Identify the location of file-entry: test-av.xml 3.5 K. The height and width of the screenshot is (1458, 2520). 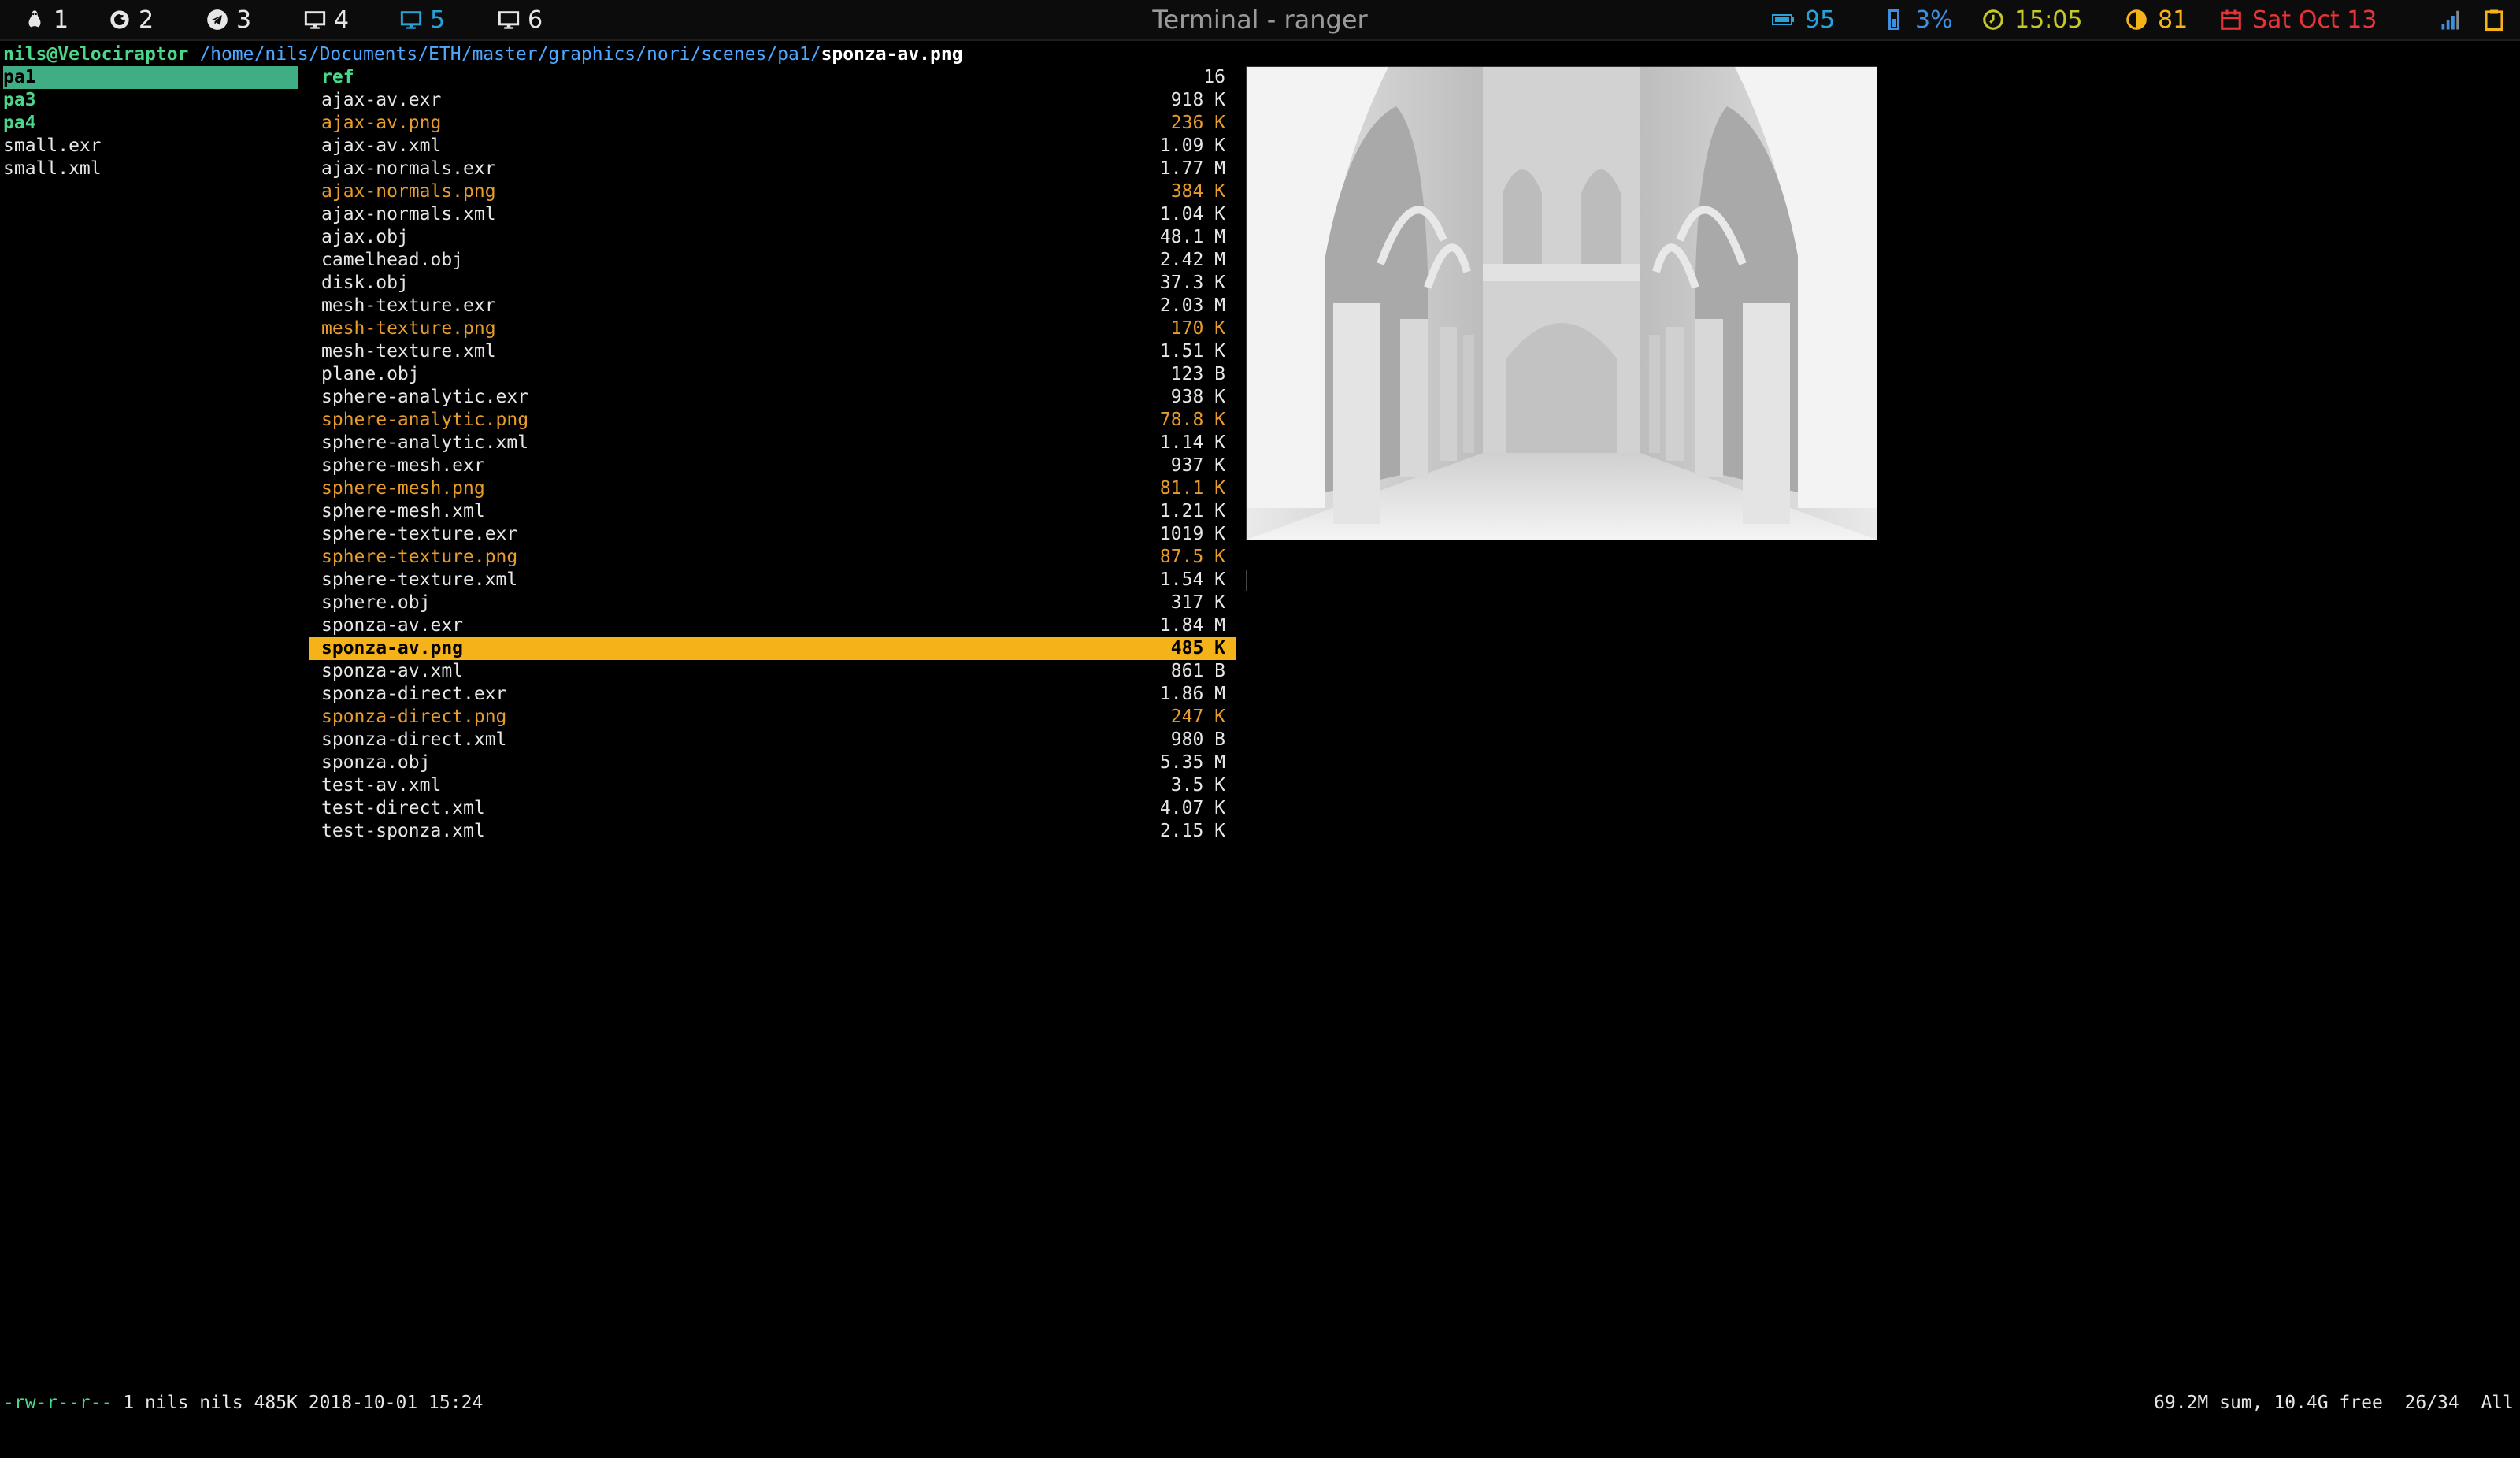
(772, 785).